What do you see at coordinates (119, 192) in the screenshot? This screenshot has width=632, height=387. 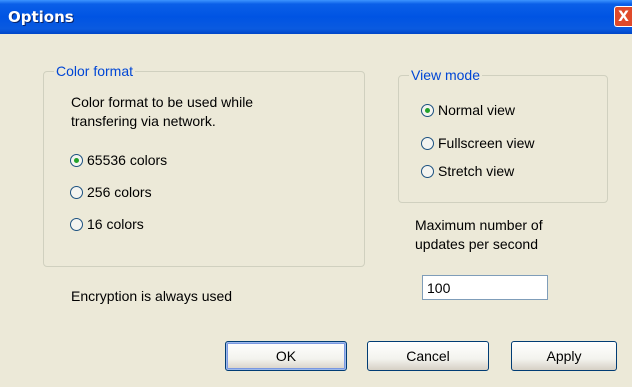 I see `radio-256-colors-label: 256 colors` at bounding box center [119, 192].